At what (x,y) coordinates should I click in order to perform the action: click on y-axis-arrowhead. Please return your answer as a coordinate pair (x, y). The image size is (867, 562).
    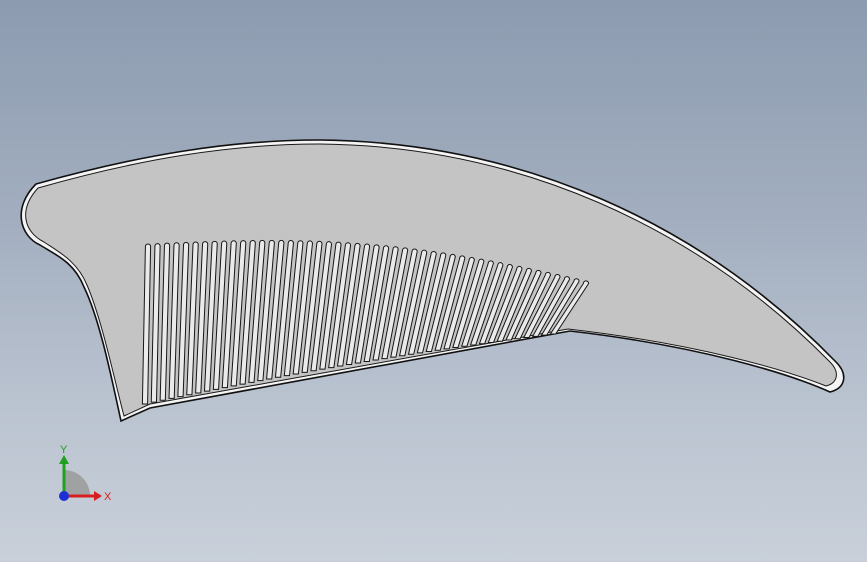
    Looking at the image, I should click on (64, 459).